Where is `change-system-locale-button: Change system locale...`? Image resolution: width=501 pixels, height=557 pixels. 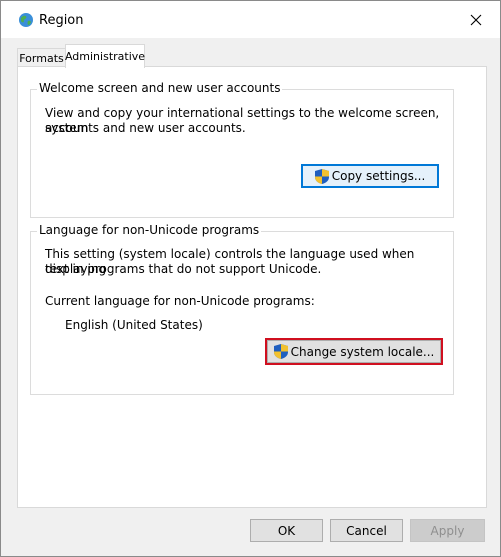 change-system-locale-button: Change system locale... is located at coordinates (354, 351).